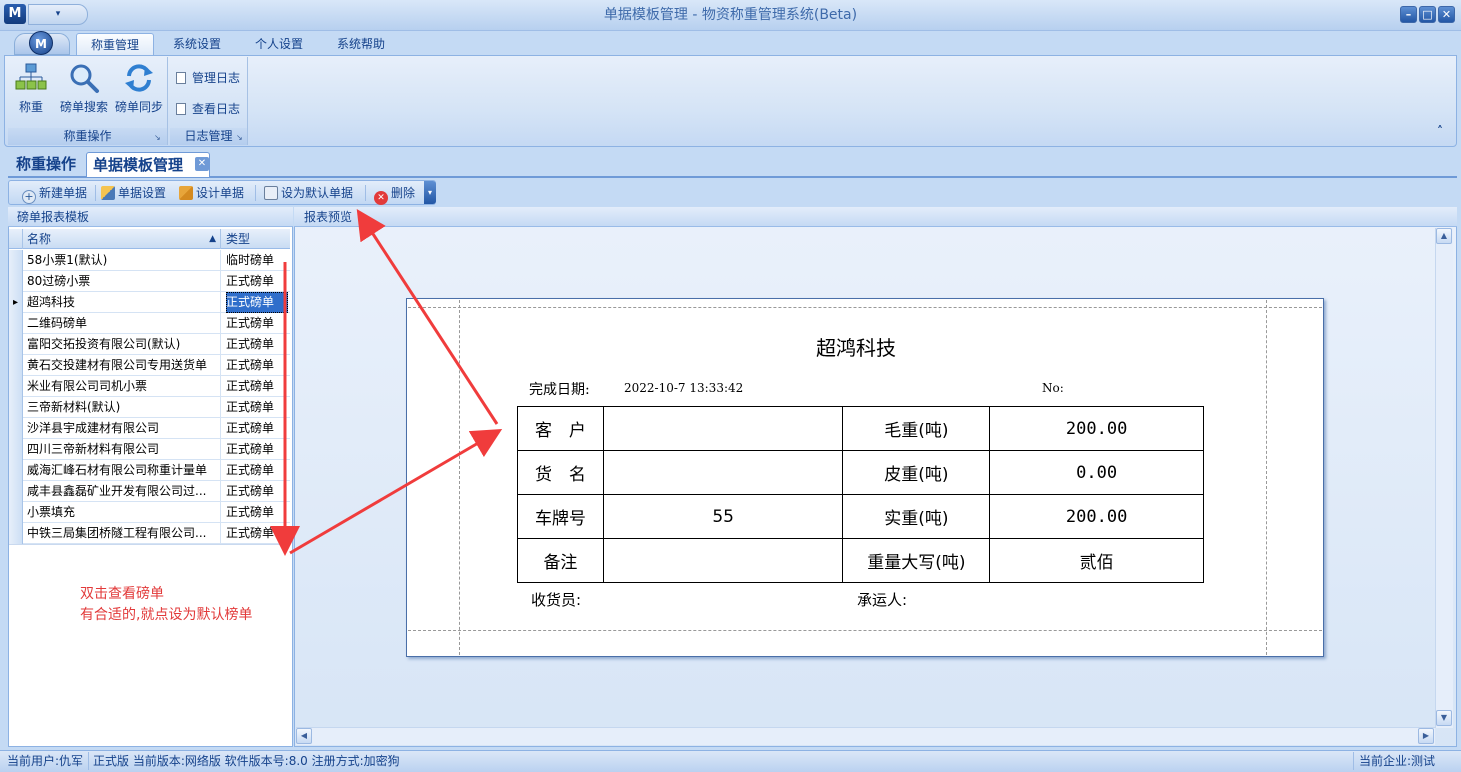 The width and height of the screenshot is (1461, 772). I want to click on annotation-arrows, so click(386, 382).